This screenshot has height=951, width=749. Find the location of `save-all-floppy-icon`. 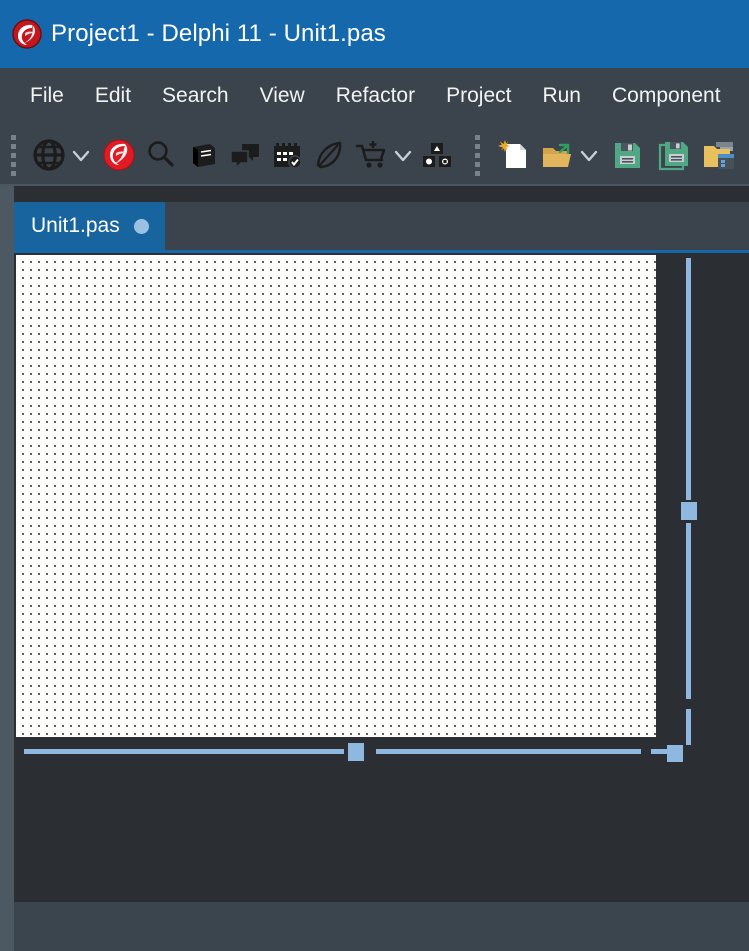

save-all-floppy-icon is located at coordinates (675, 155).